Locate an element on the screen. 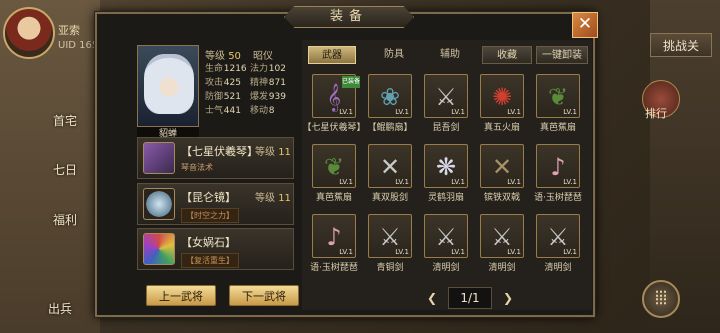  tab-armor: 防具 is located at coordinates (394, 55).